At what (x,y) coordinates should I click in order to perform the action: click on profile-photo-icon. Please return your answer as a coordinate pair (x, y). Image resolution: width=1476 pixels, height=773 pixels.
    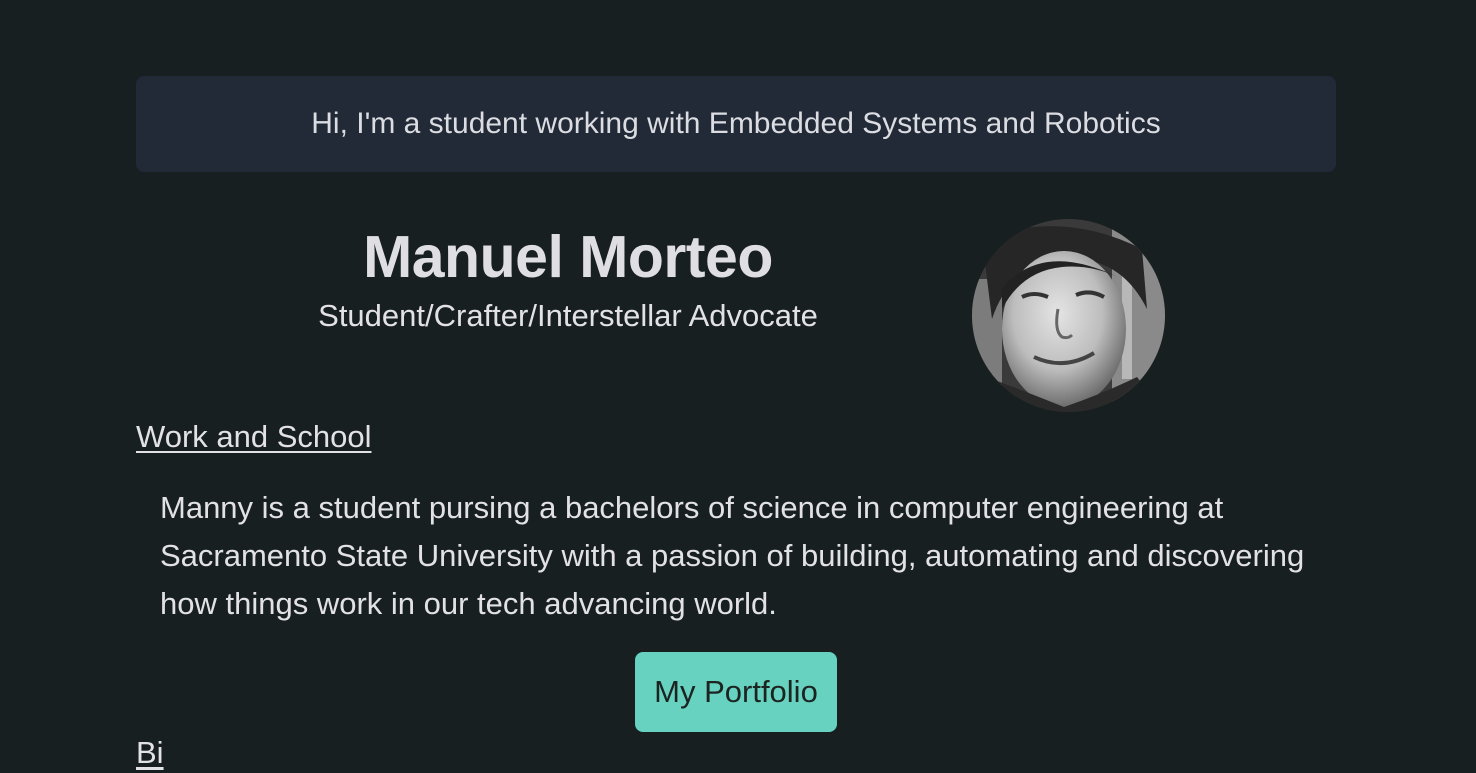
    Looking at the image, I should click on (1068, 315).